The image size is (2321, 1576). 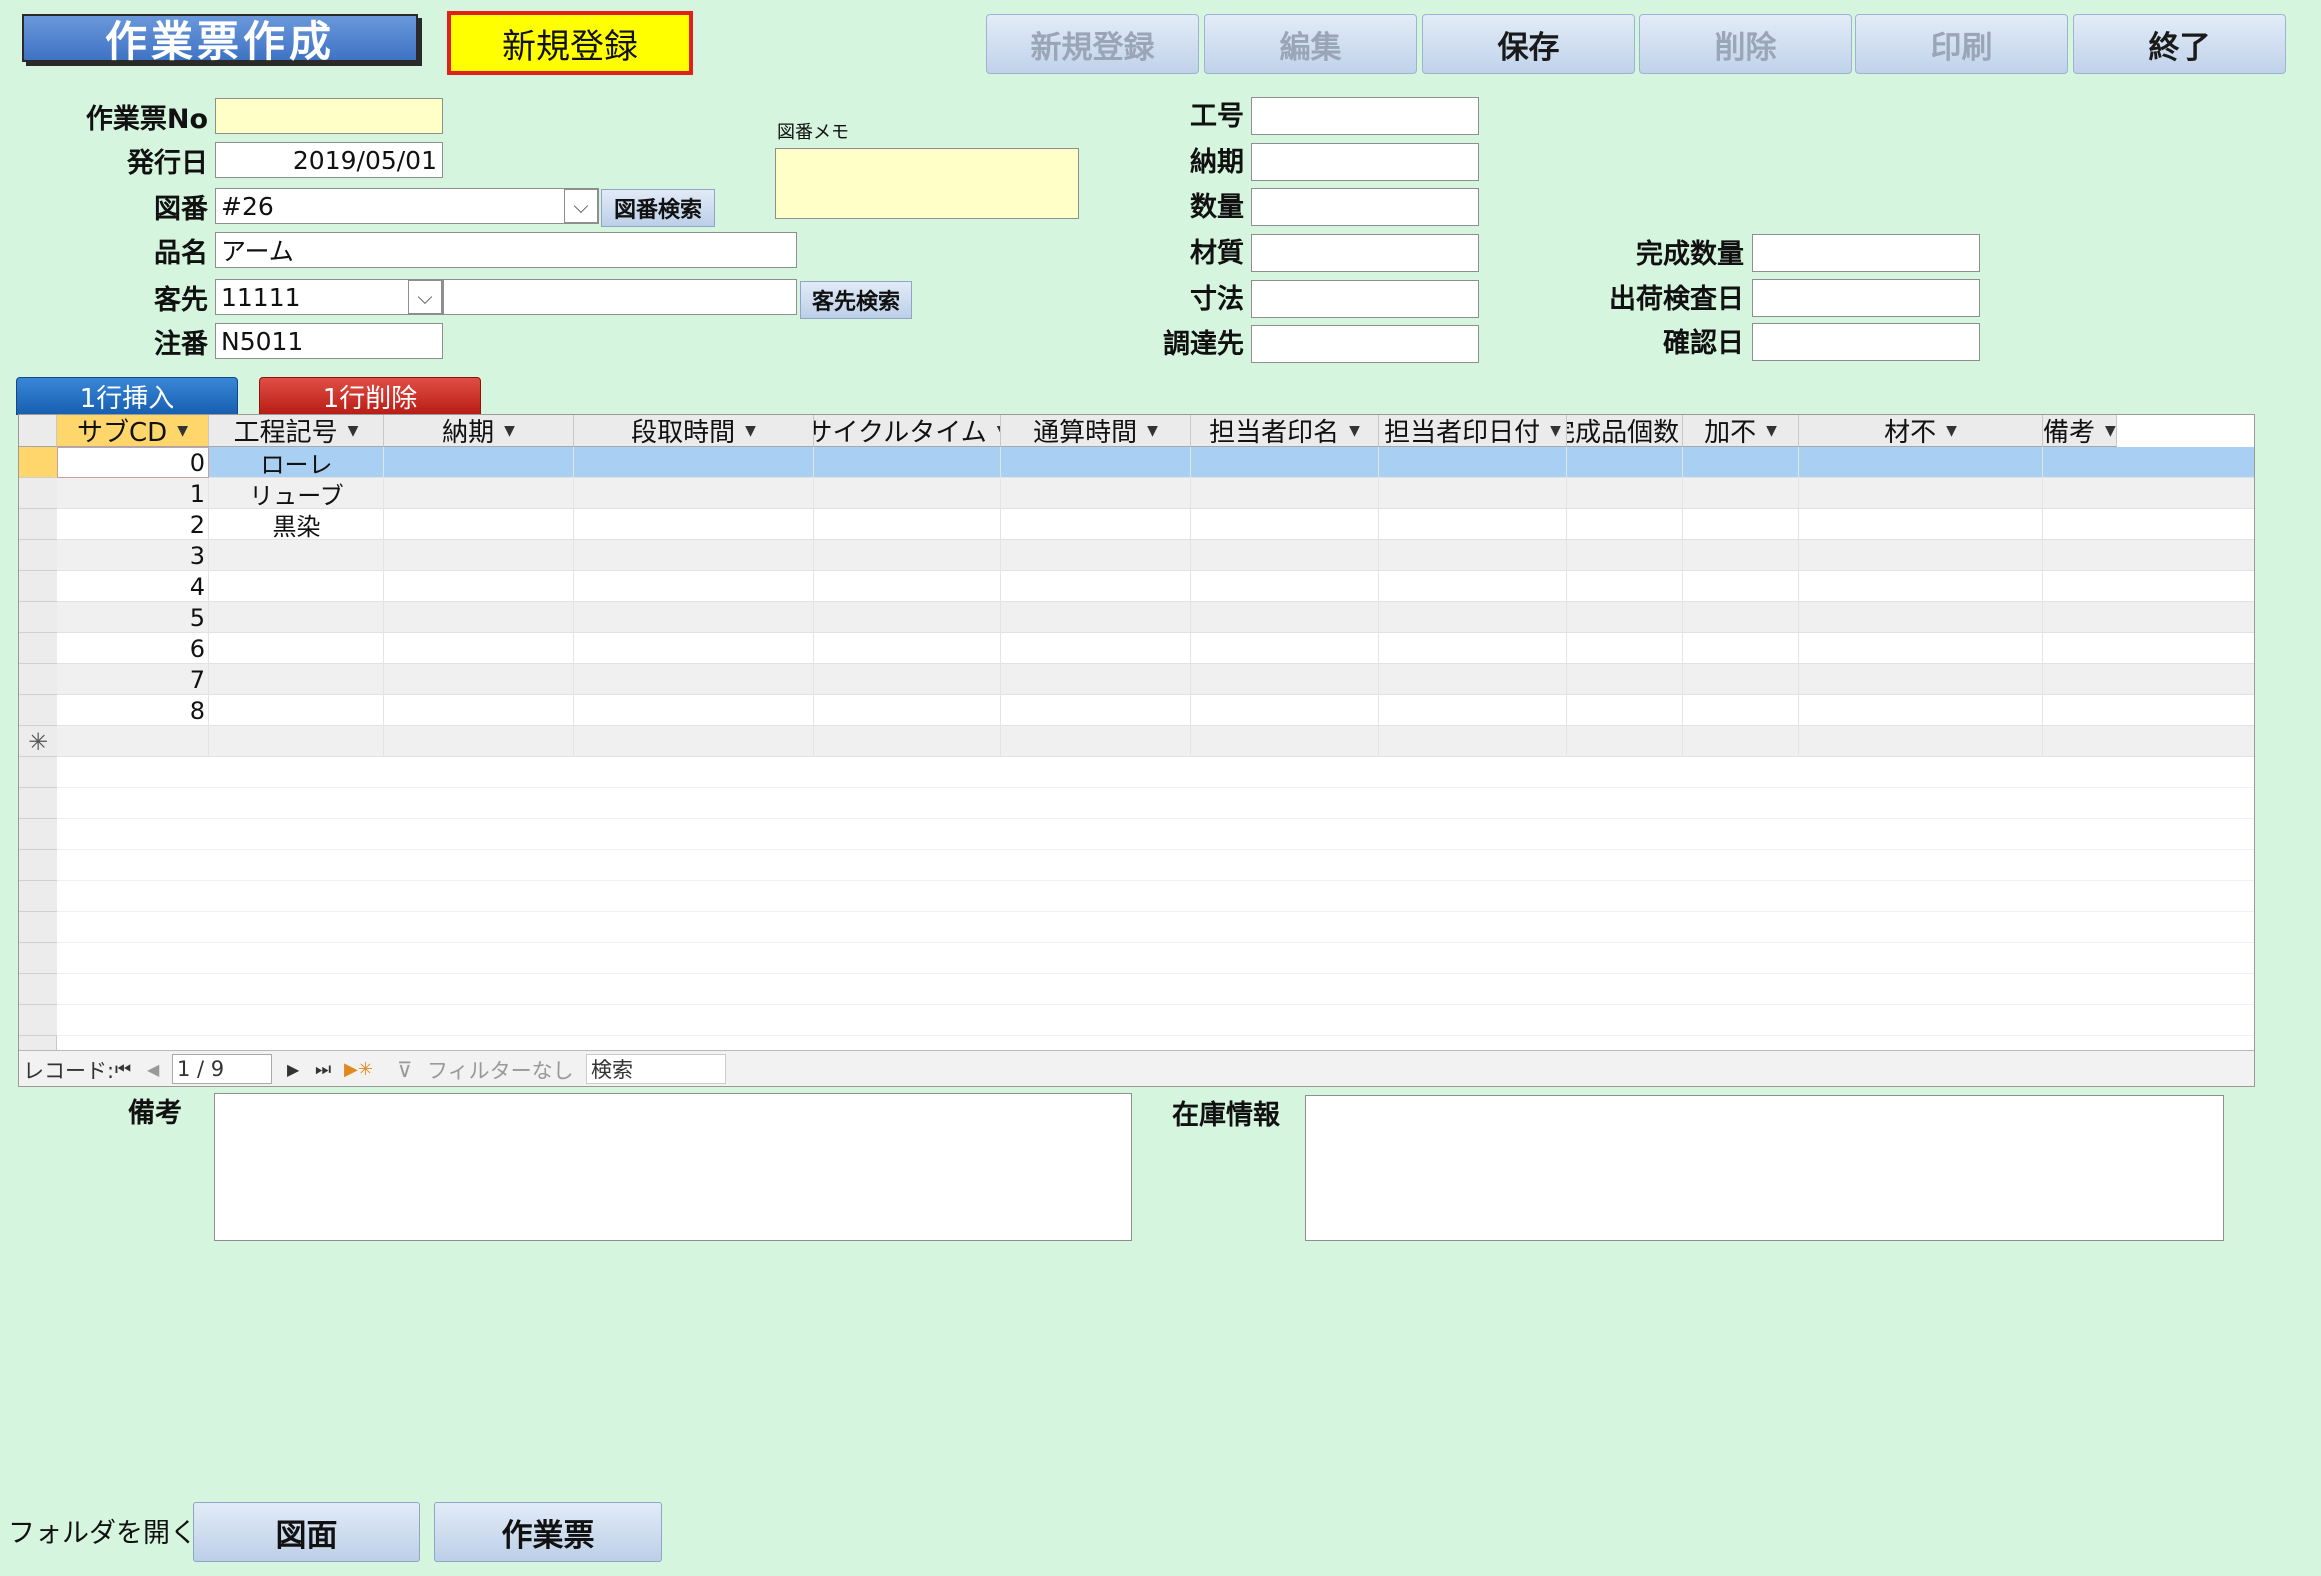 What do you see at coordinates (673, 1167) in the screenshot?
I see `notes-textarea` at bounding box center [673, 1167].